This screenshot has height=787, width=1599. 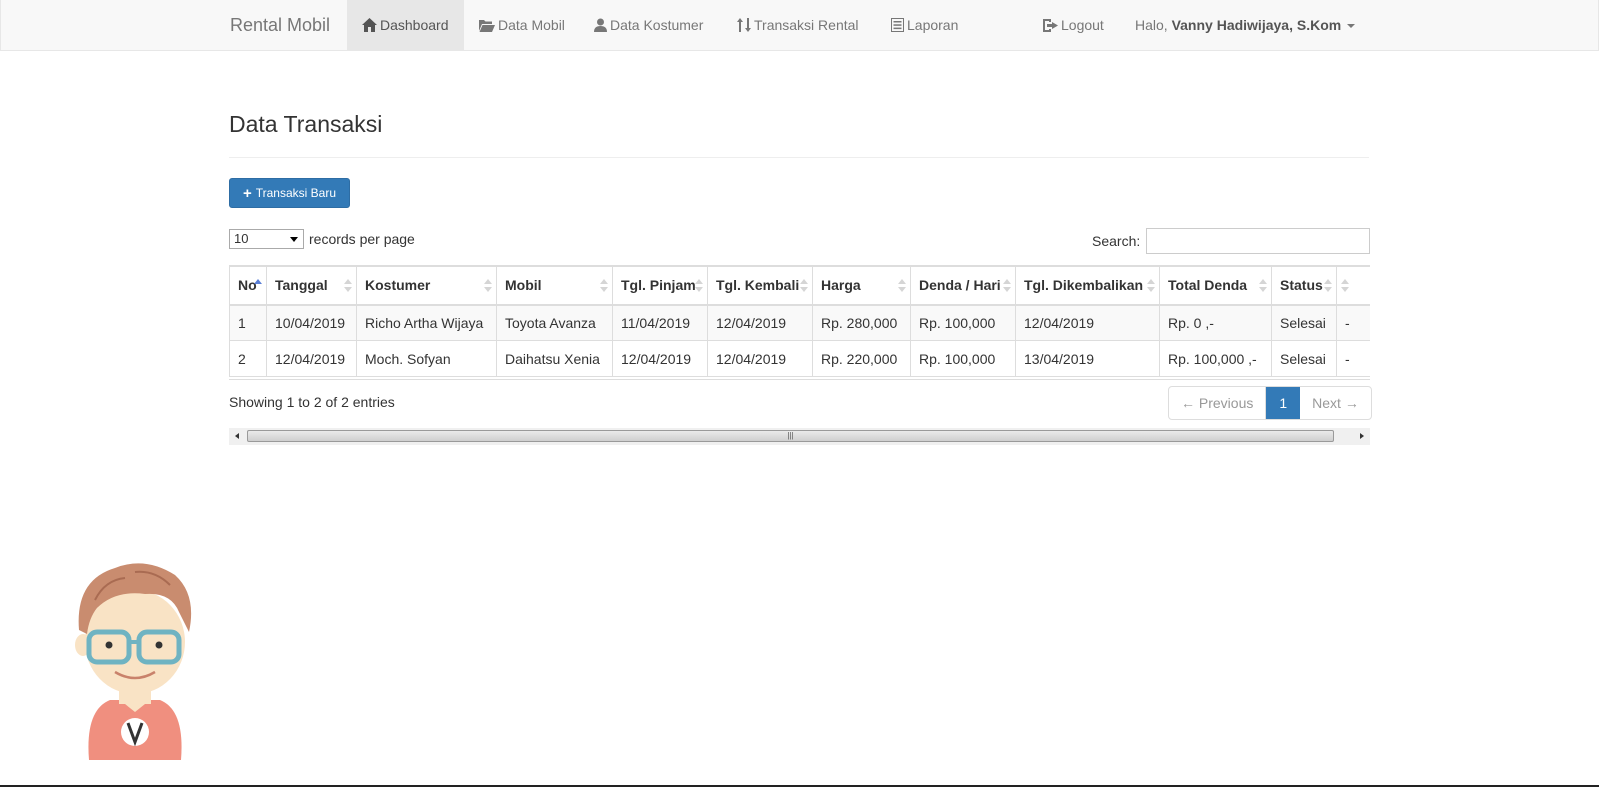 I want to click on page-1-button: 1, so click(x=1283, y=403).